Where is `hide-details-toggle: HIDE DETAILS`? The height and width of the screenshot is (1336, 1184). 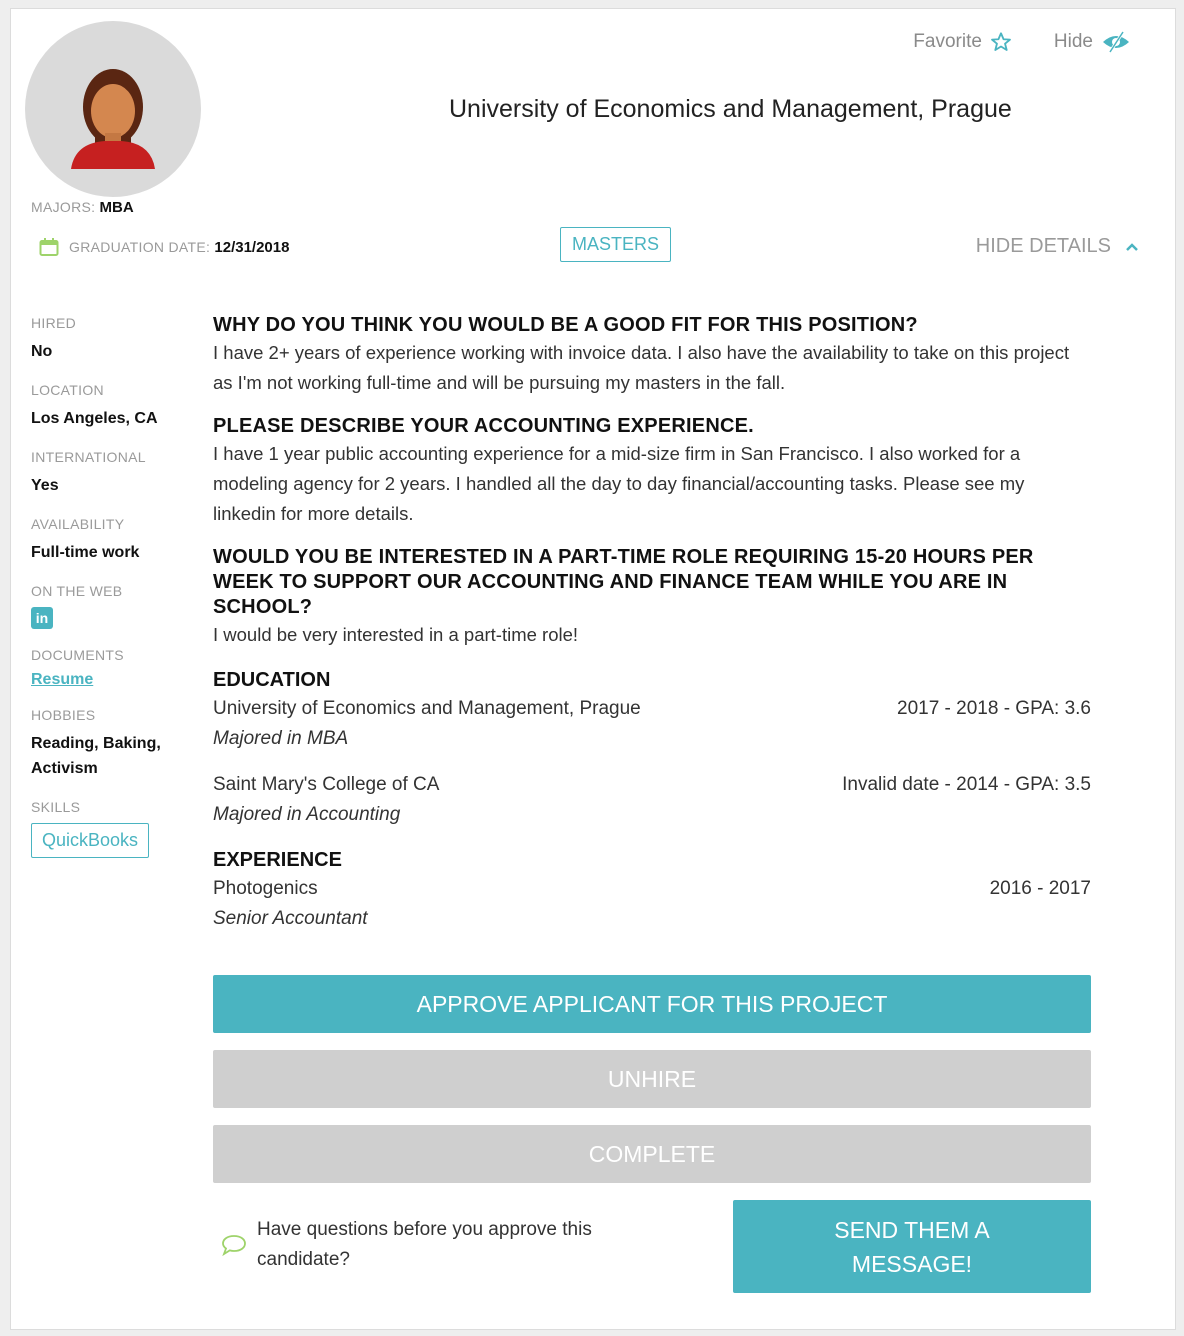 hide-details-toggle: HIDE DETAILS is located at coordinates (1057, 246).